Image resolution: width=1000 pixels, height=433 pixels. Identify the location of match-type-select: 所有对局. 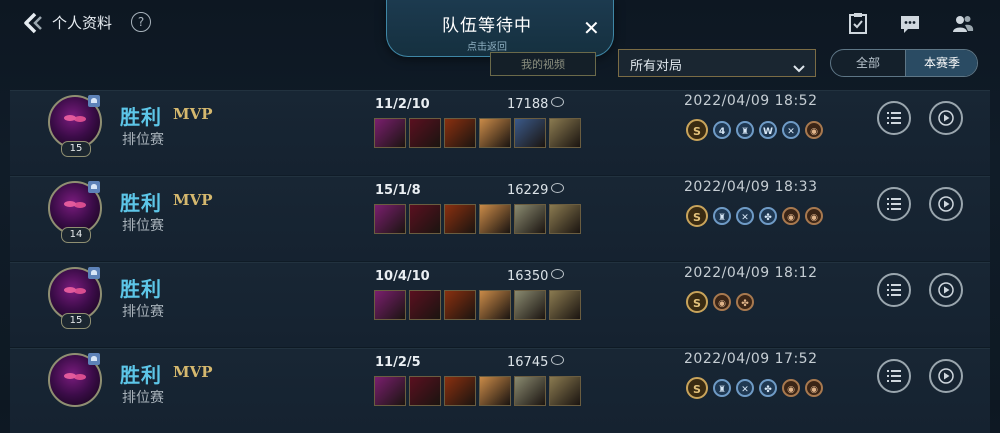
(717, 63).